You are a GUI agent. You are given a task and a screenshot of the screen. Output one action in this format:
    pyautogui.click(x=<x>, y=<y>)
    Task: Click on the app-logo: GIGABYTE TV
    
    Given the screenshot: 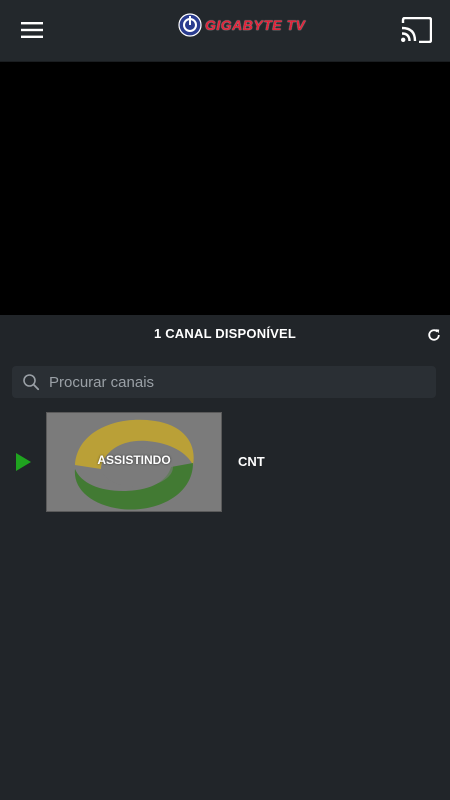 What is the action you would take?
    pyautogui.click(x=241, y=25)
    